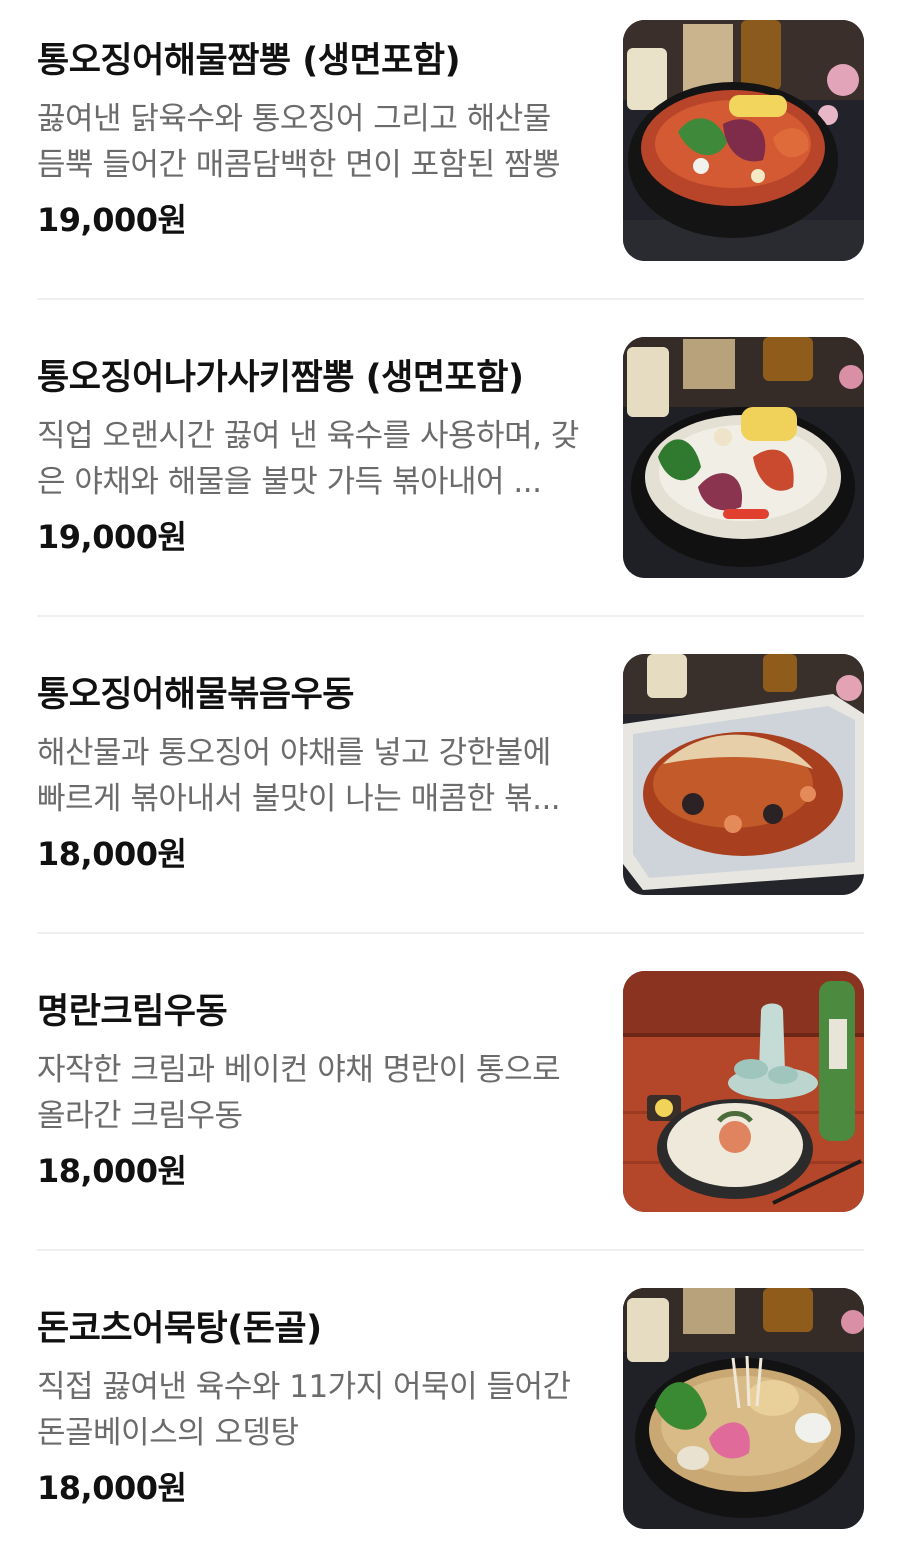 The image size is (900, 1568). What do you see at coordinates (249, 61) in the screenshot?
I see `menu-item-title: 통오징어해물짬뽕 (생면포함)` at bounding box center [249, 61].